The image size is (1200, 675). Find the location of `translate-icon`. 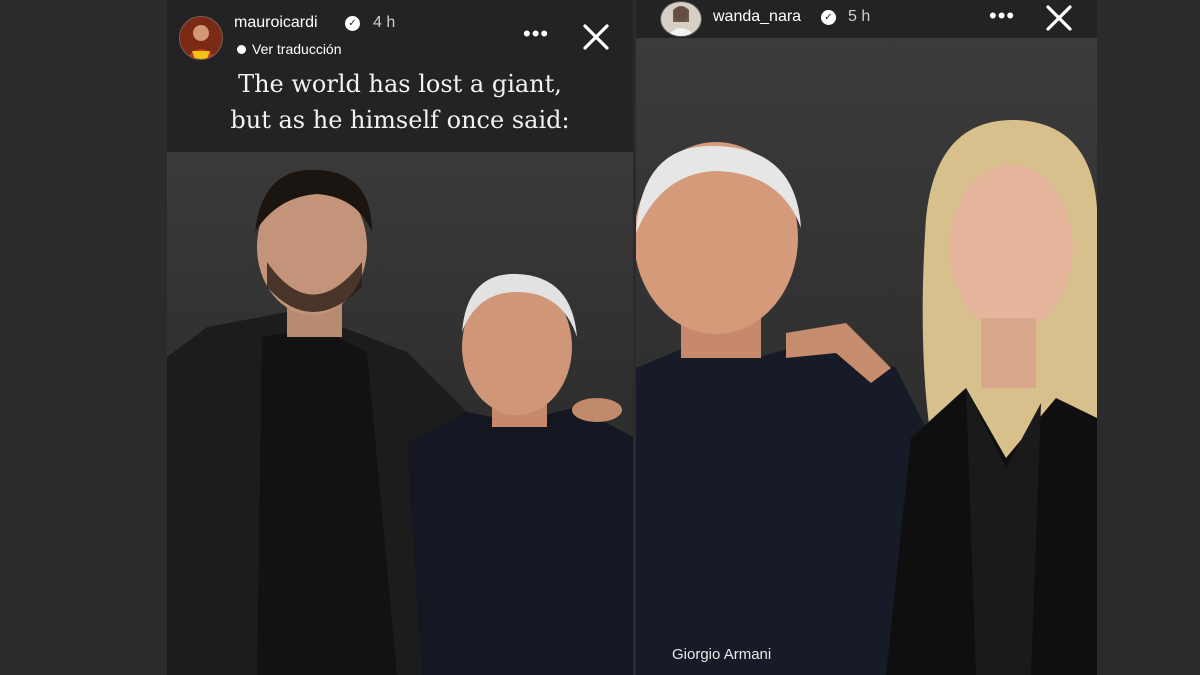

translate-icon is located at coordinates (241, 49).